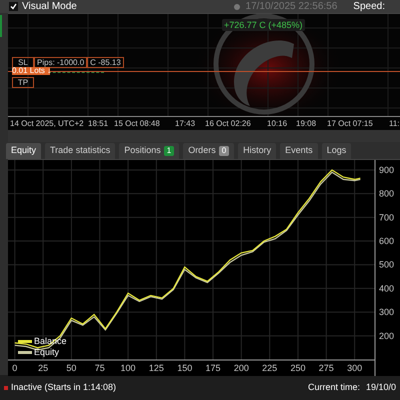 This screenshot has height=400, width=400. Describe the element at coordinates (326, 368) in the screenshot. I see `x-tick-label: 275` at that location.